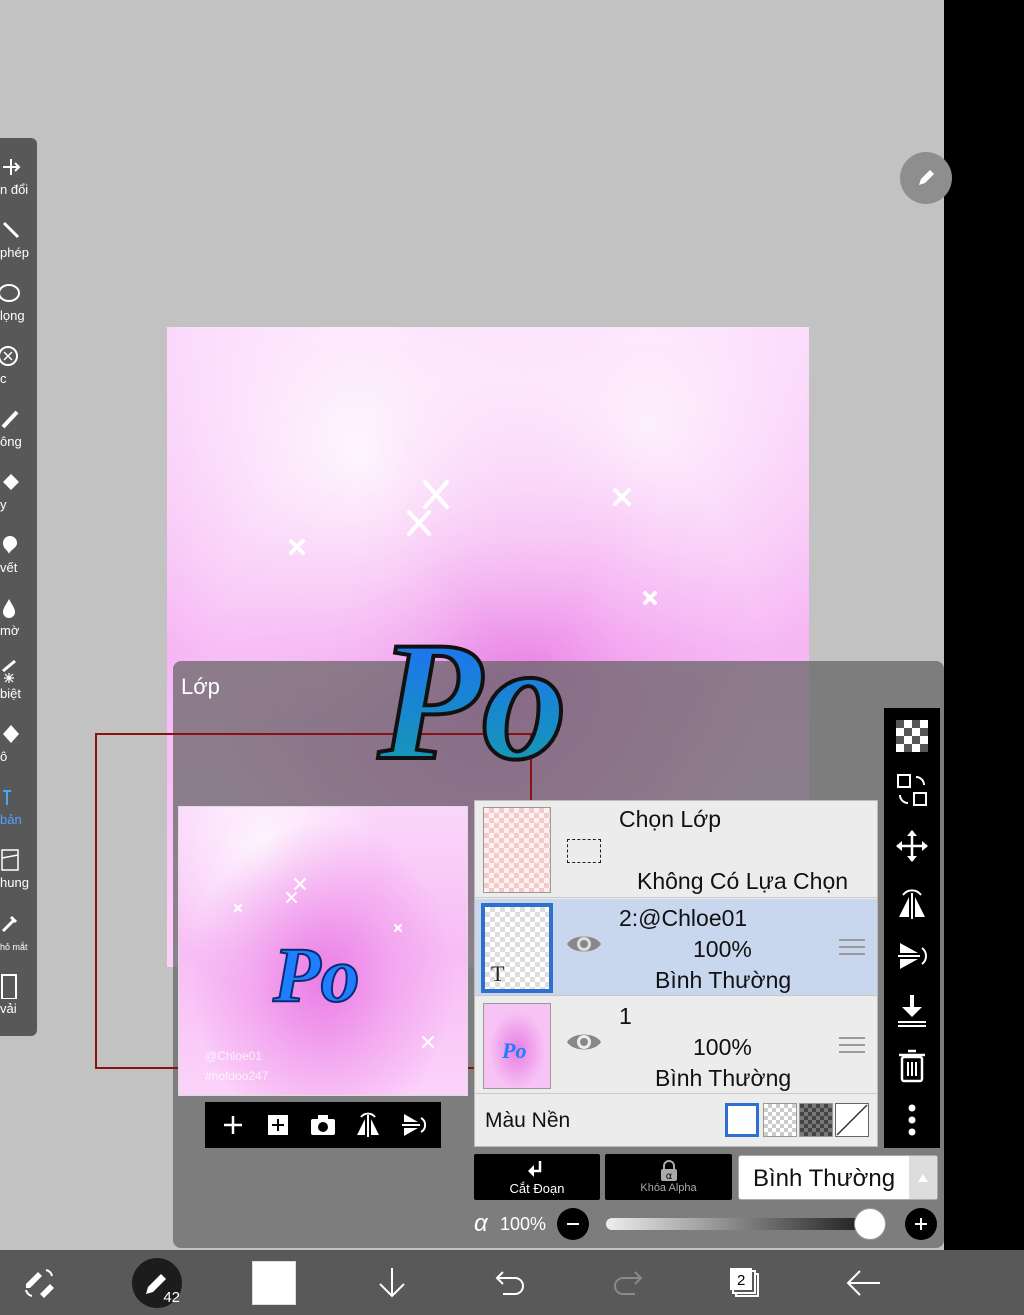 The height and width of the screenshot is (1315, 1024). Describe the element at coordinates (780, 1120) in the screenshot. I see `bg-light-checker-swatch` at that location.